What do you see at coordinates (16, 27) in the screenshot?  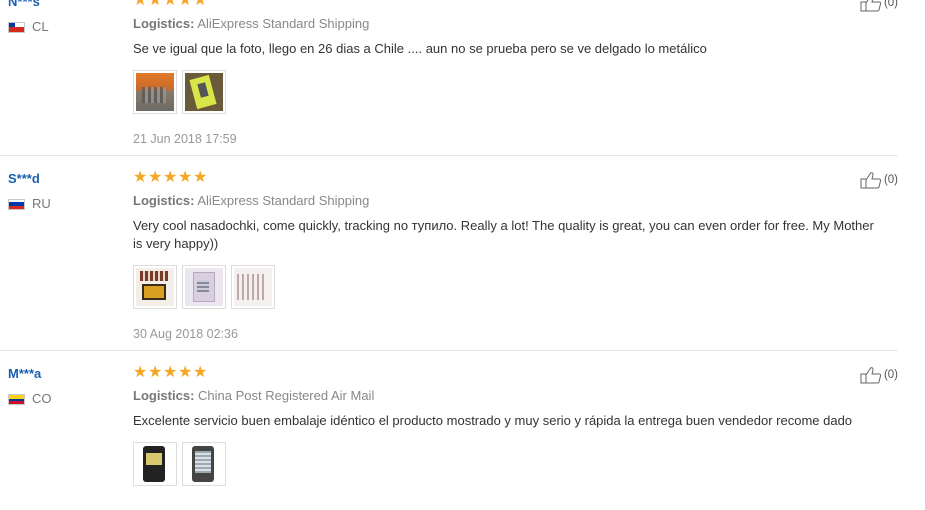 I see `chile-flag-icon` at bounding box center [16, 27].